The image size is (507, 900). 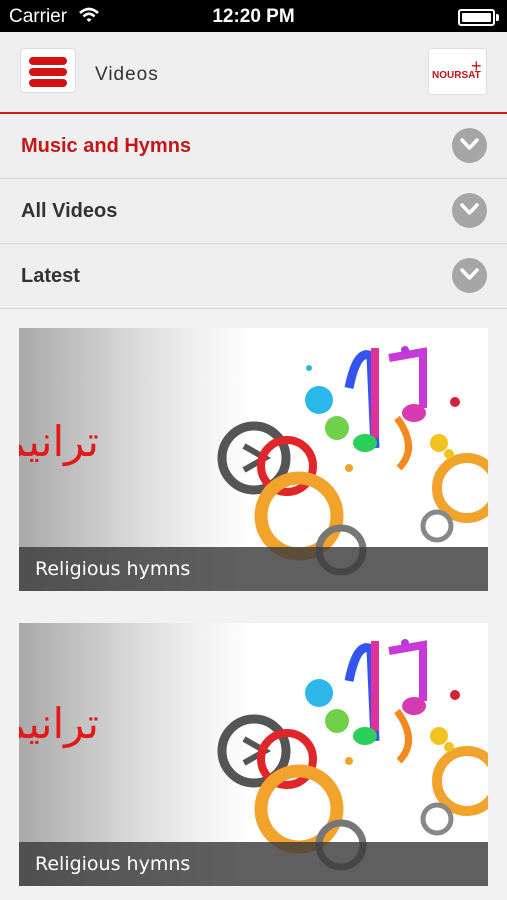 I want to click on category-music-and-hymns: Music and Hymns, so click(x=253, y=146).